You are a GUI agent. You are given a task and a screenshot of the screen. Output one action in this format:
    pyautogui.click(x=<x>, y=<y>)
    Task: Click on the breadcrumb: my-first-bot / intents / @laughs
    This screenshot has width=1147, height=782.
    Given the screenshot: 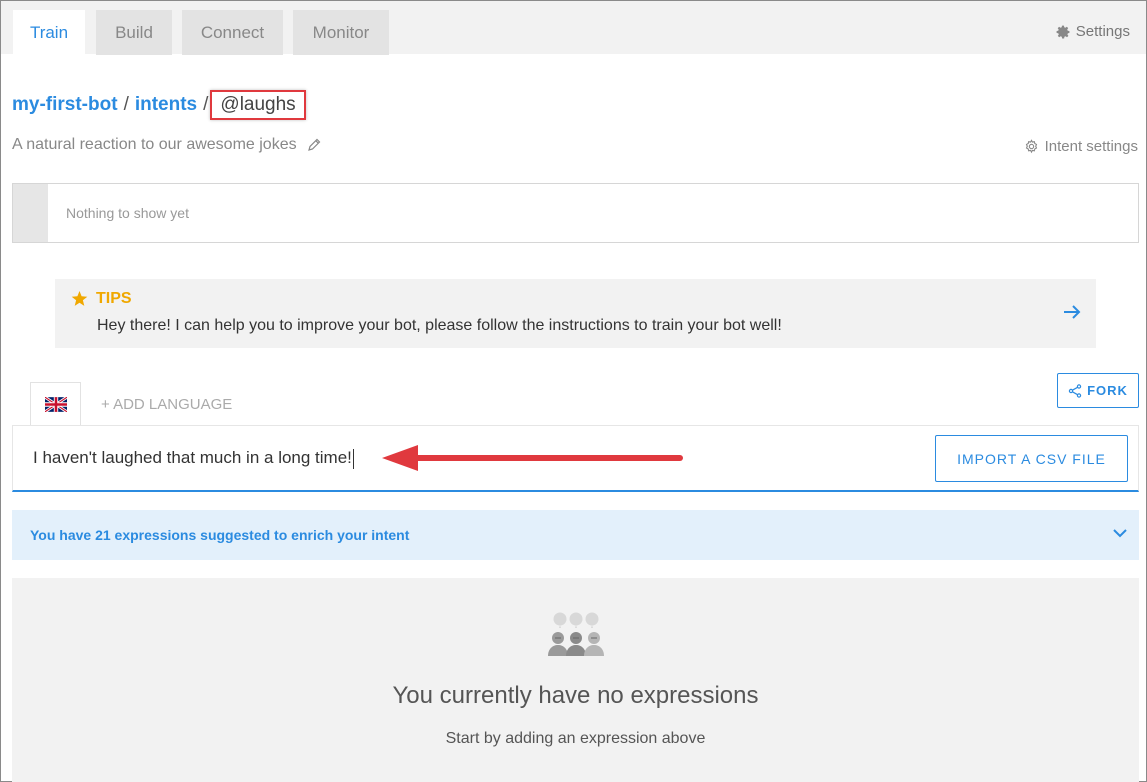 What is the action you would take?
    pyautogui.click(x=159, y=105)
    